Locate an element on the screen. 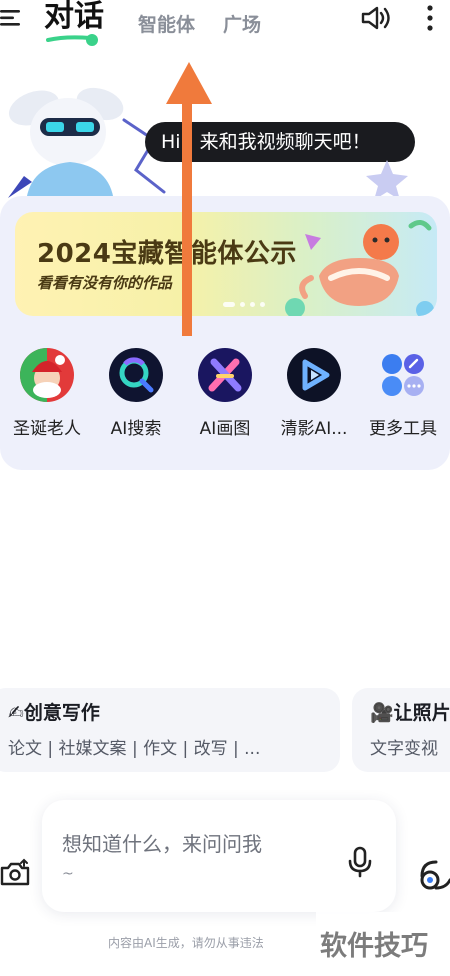 Image resolution: width=450 pixels, height=976 pixels. microphone-icon is located at coordinates (360, 862).